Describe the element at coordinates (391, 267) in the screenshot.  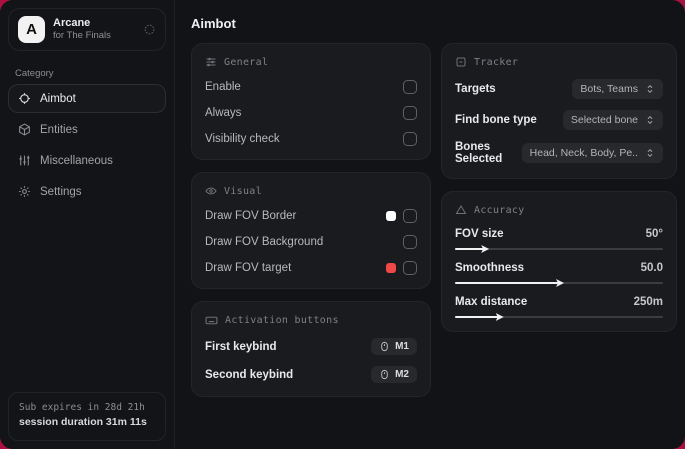
I see `fov-target-color-swatch` at that location.